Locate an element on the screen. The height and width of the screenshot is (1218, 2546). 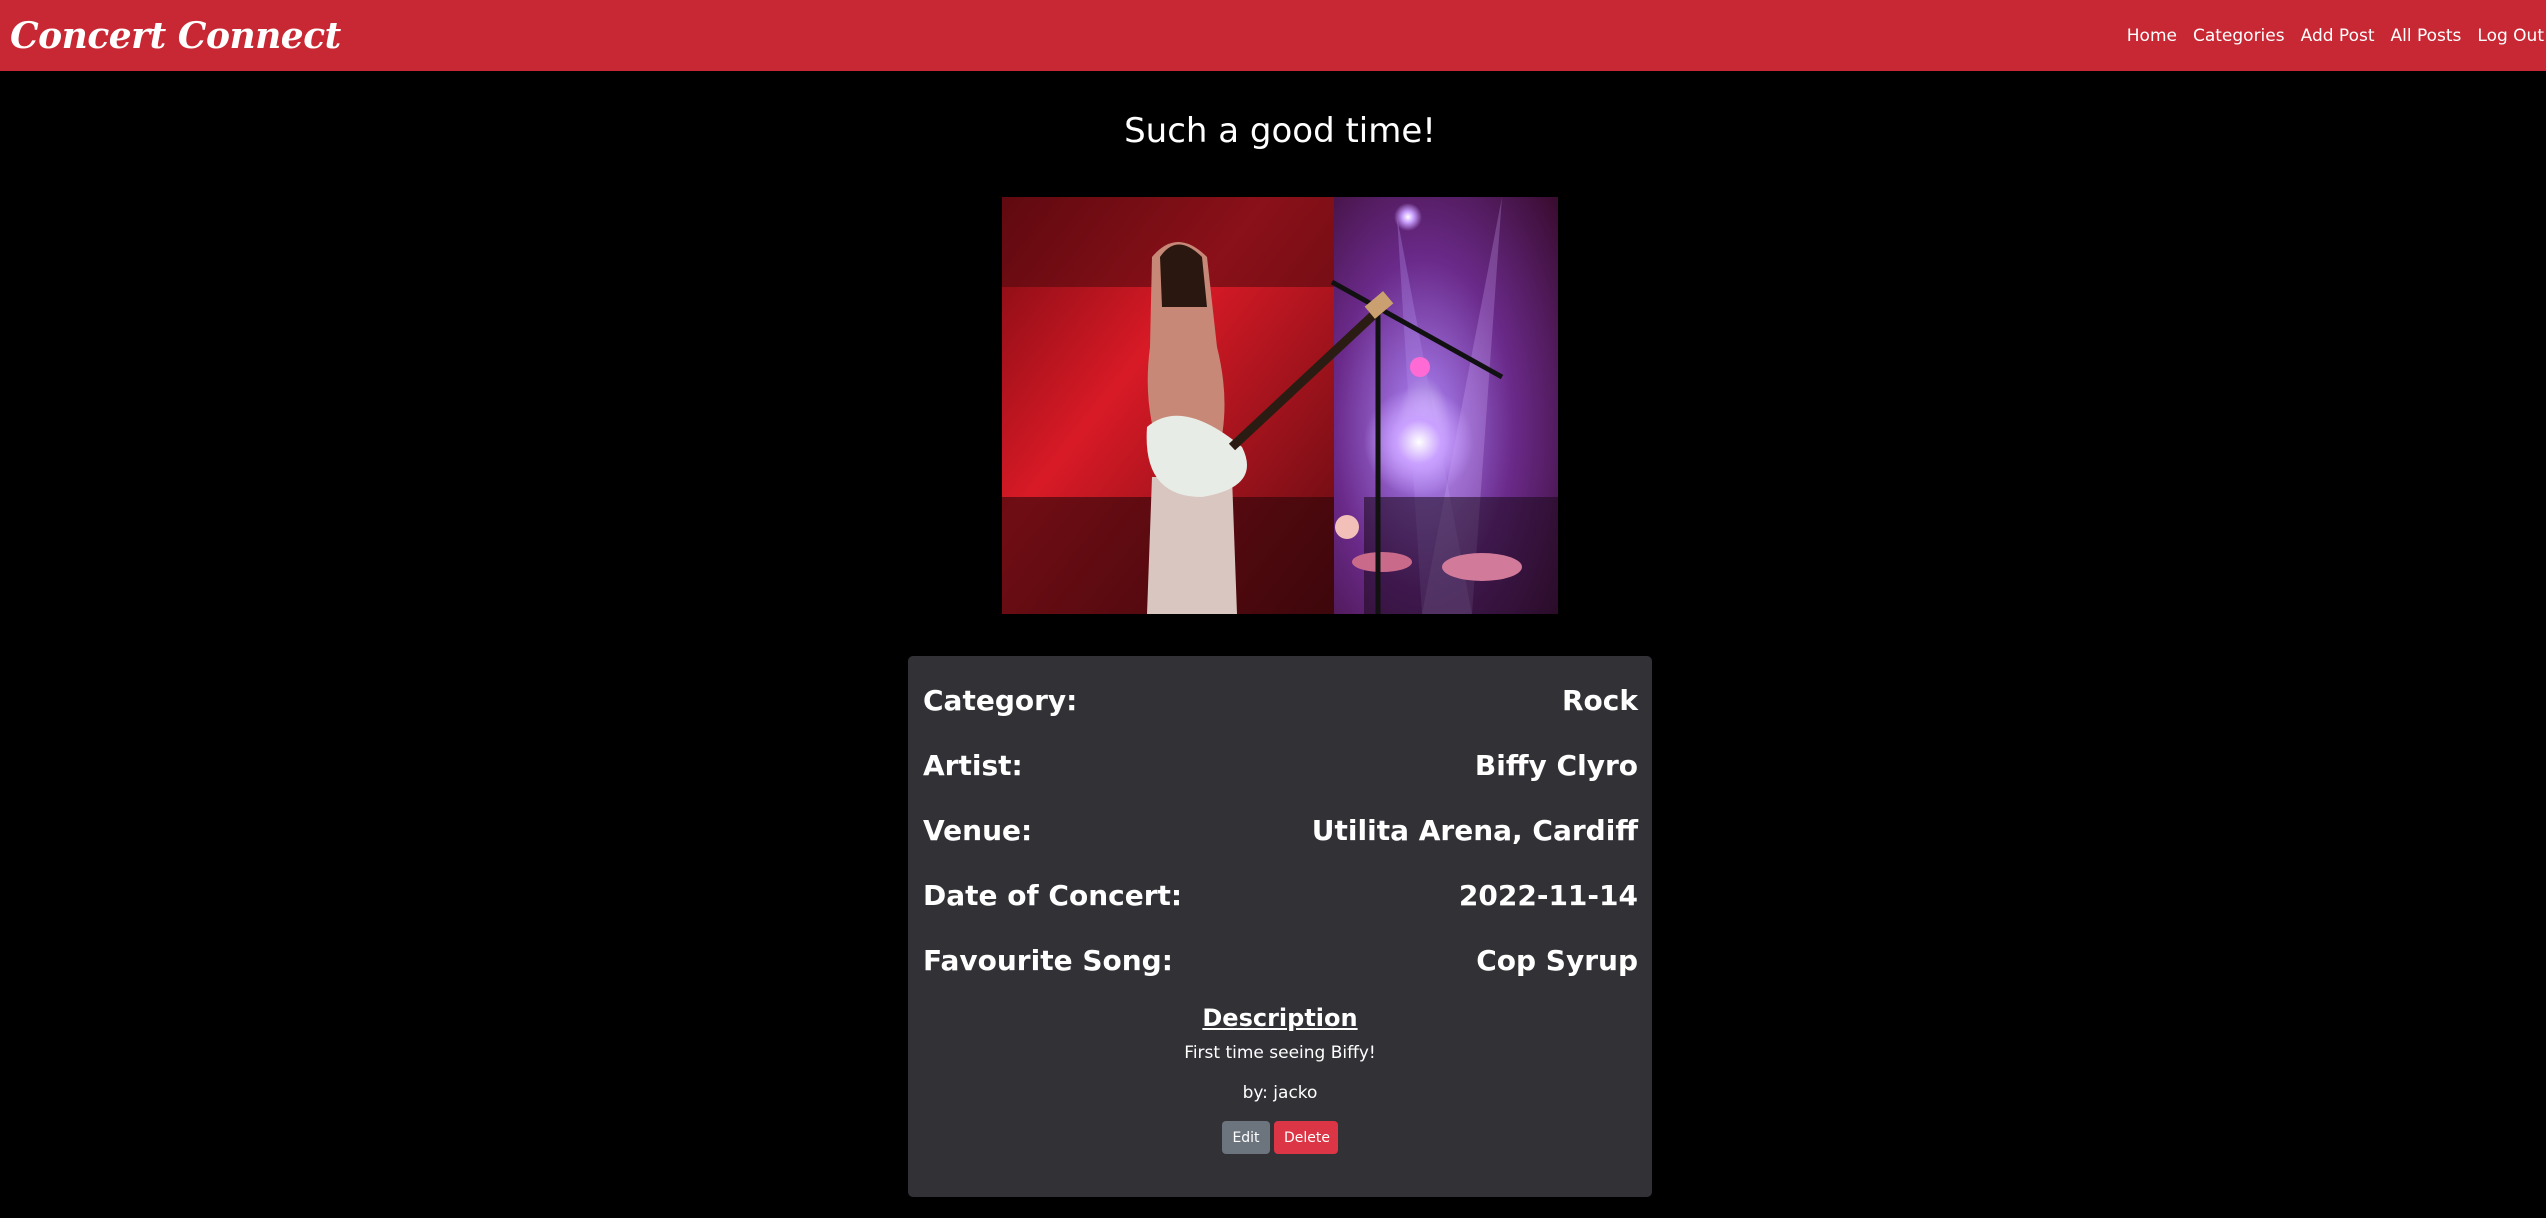
detail-label: Artist: is located at coordinates (973, 765).